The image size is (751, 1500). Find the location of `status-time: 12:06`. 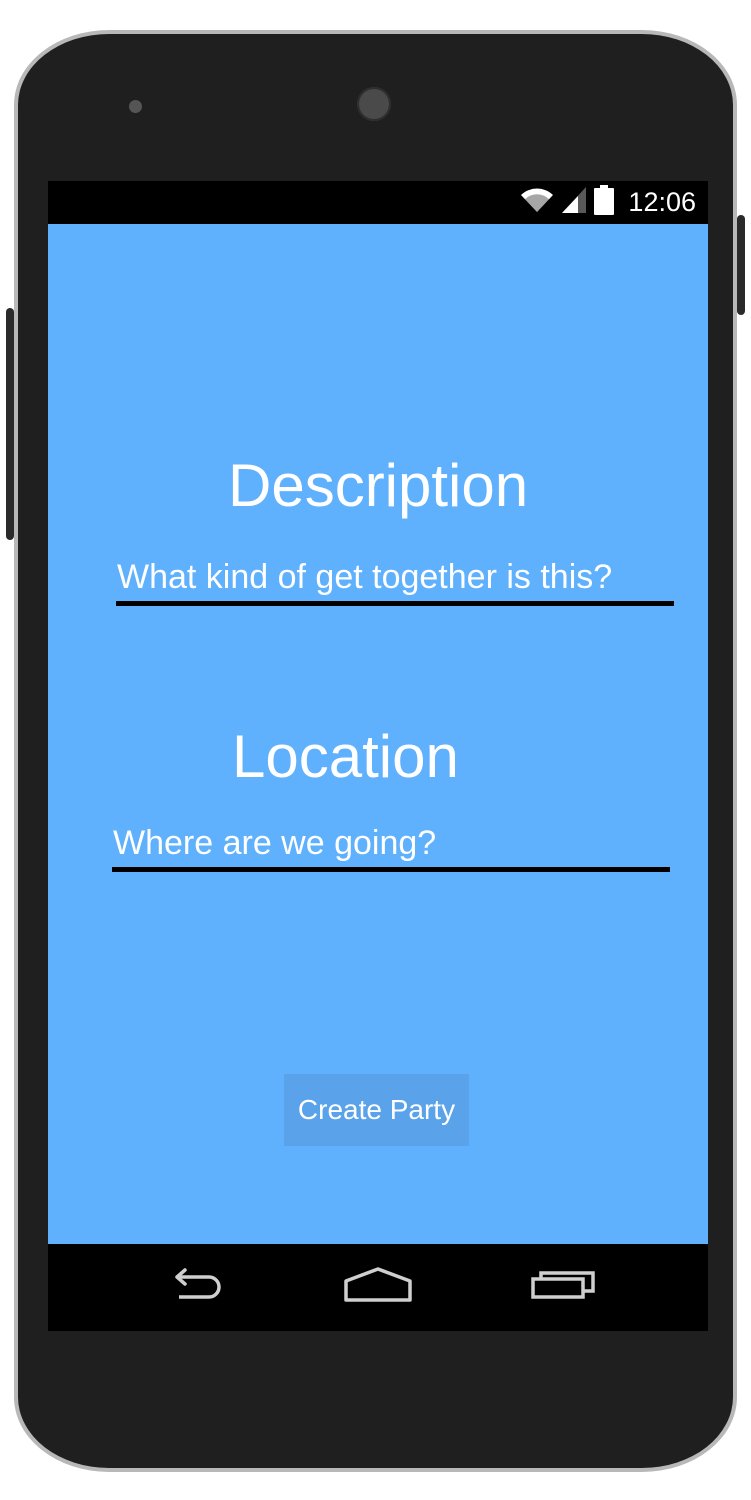

status-time: 12:06 is located at coordinates (662, 202).